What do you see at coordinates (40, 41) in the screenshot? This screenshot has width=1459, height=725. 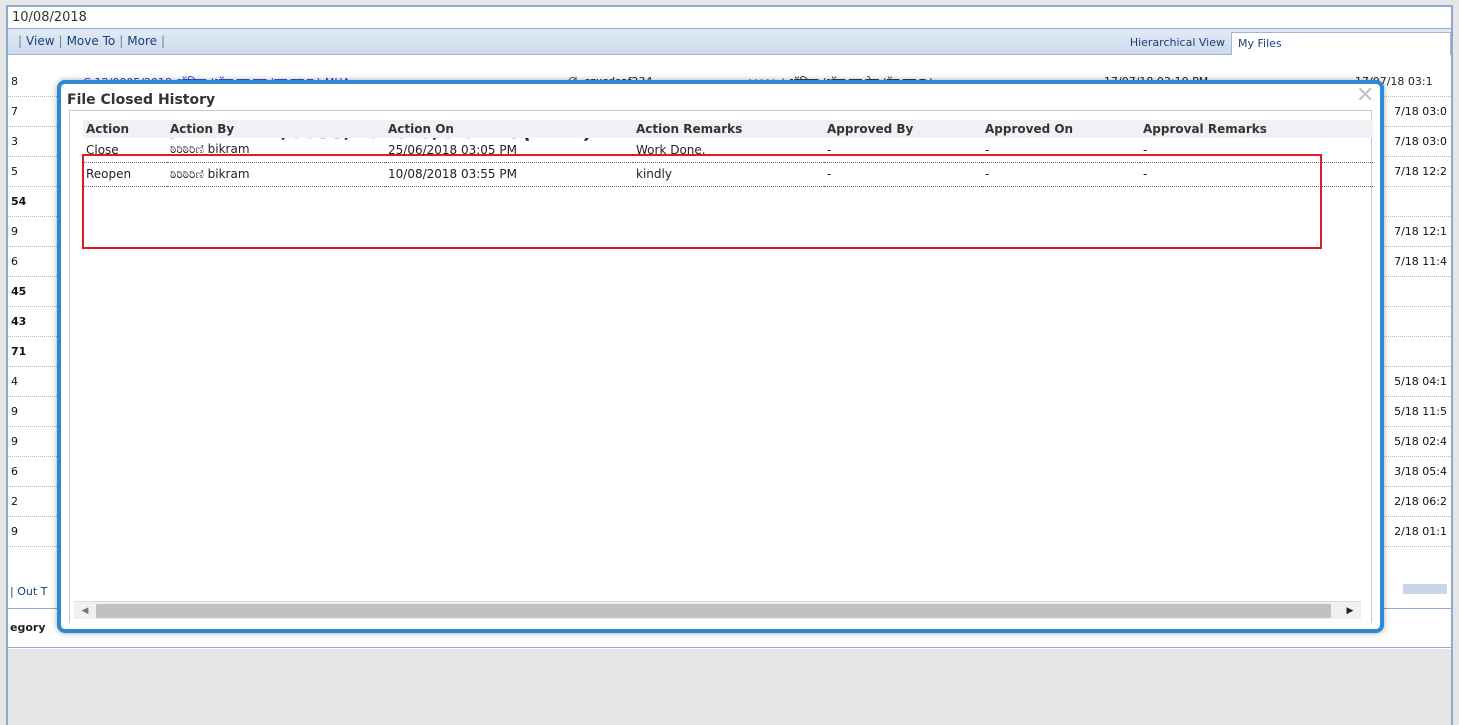 I see `toolbar-view-link: View` at bounding box center [40, 41].